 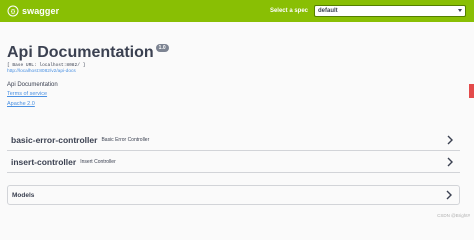 I want to click on page-title: Api Documentation, so click(x=80, y=52).